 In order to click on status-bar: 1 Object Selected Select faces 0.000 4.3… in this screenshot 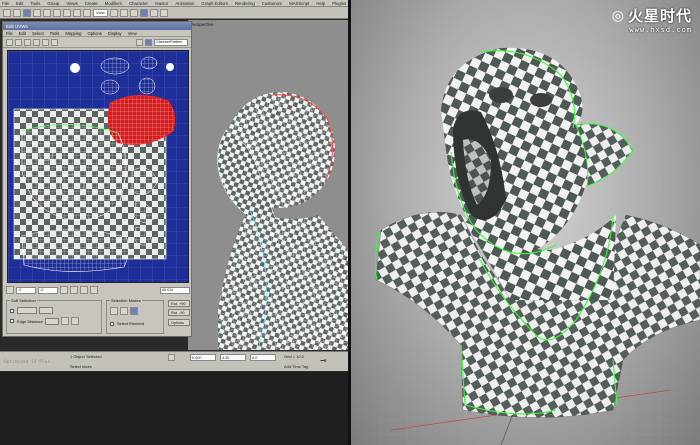, I will do `click(174, 361)`.